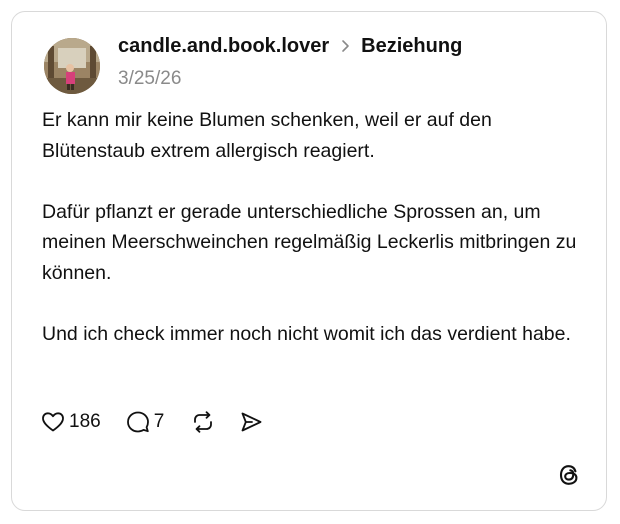 Image resolution: width=620 pixels, height=524 pixels. Describe the element at coordinates (53, 422) in the screenshot. I see `heart-icon` at that location.